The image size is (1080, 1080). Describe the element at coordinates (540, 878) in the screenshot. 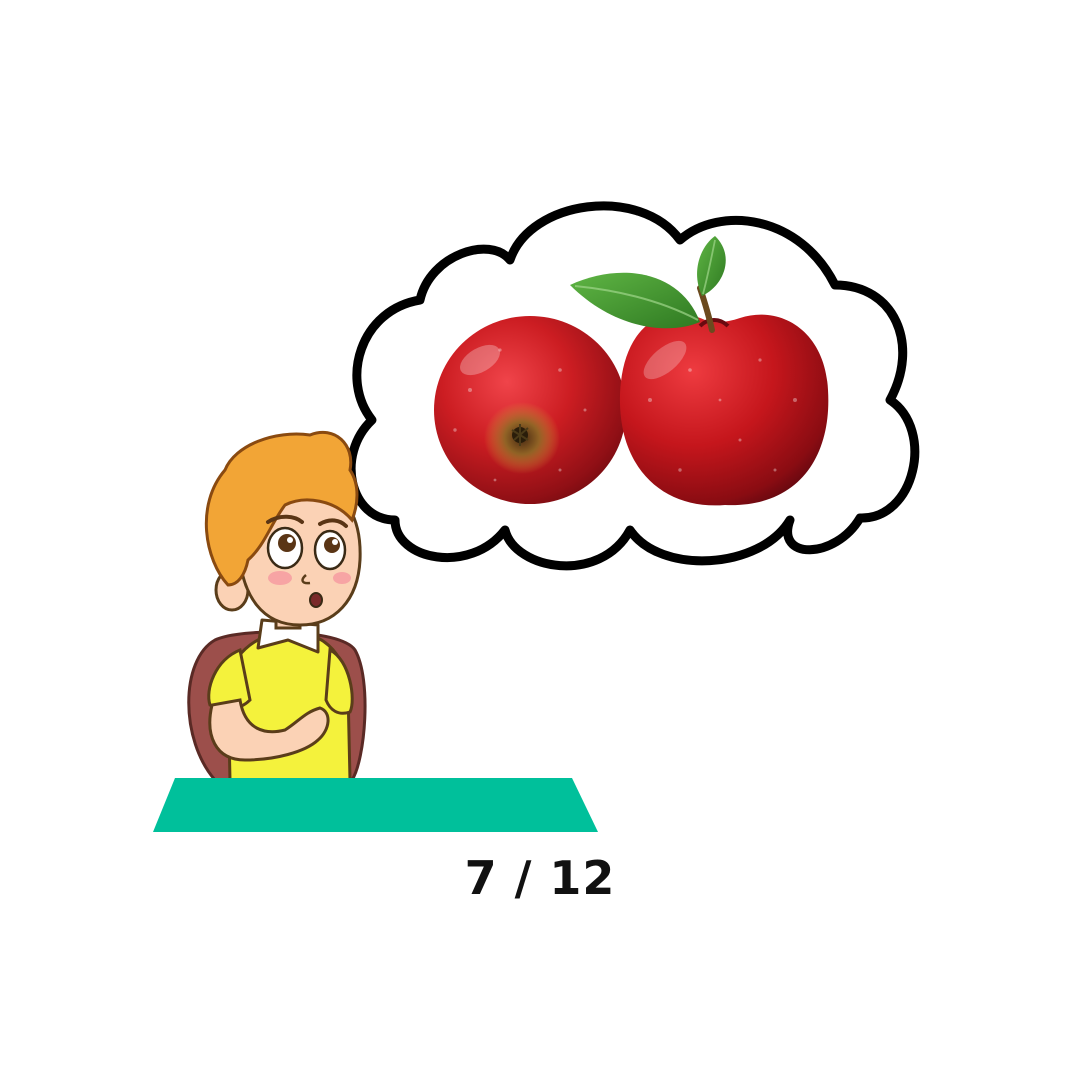

I see `page-counter: 7 / 12` at that location.